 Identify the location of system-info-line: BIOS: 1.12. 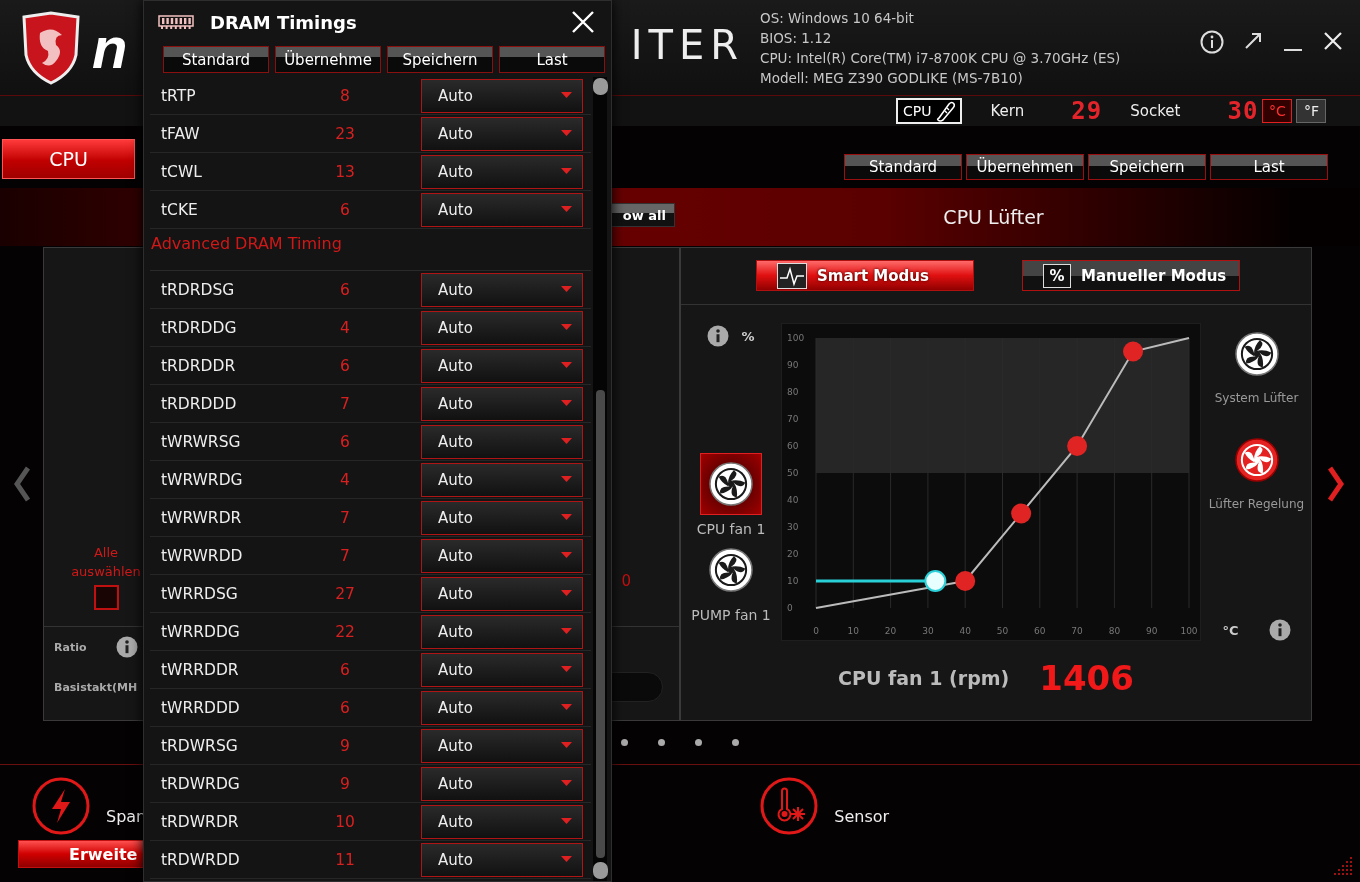
(796, 38).